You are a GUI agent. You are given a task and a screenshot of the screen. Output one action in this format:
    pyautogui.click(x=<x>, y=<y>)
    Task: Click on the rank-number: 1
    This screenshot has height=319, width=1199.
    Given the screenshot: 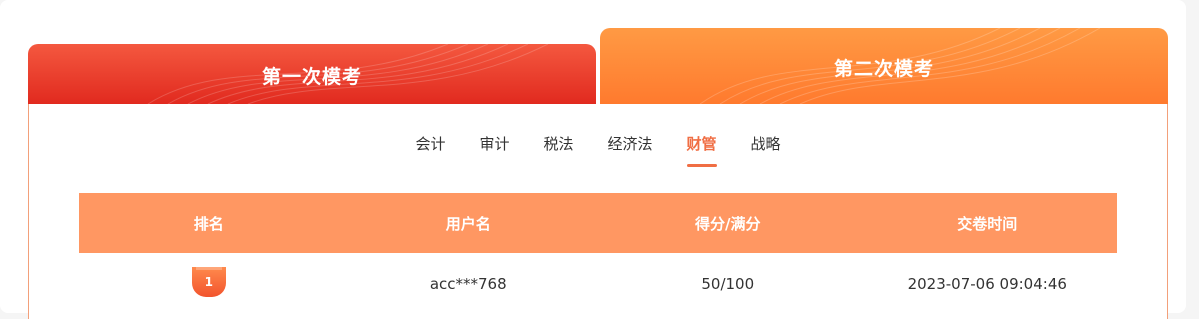 What is the action you would take?
    pyautogui.click(x=208, y=282)
    